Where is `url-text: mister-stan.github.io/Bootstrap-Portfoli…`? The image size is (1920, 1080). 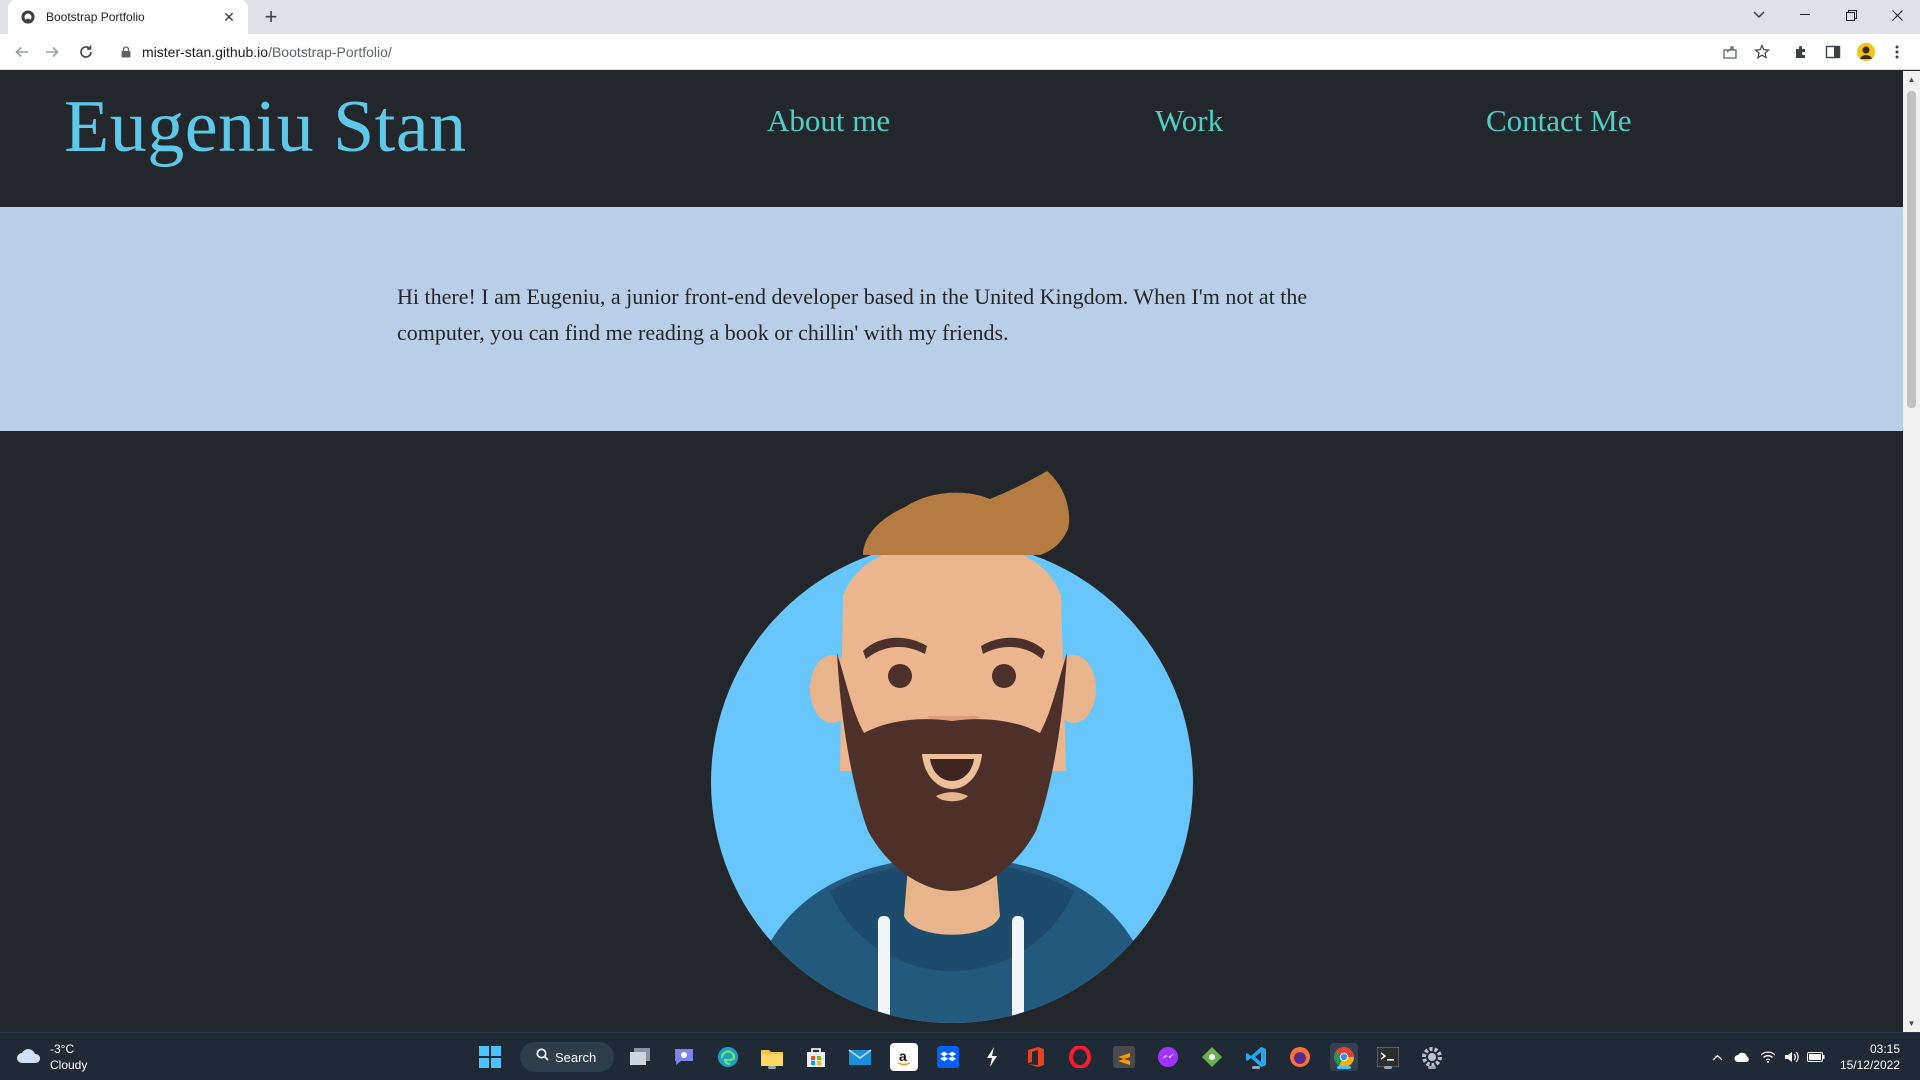 url-text: mister-stan.github.io/Bootstrap-Portfoli… is located at coordinates (267, 52).